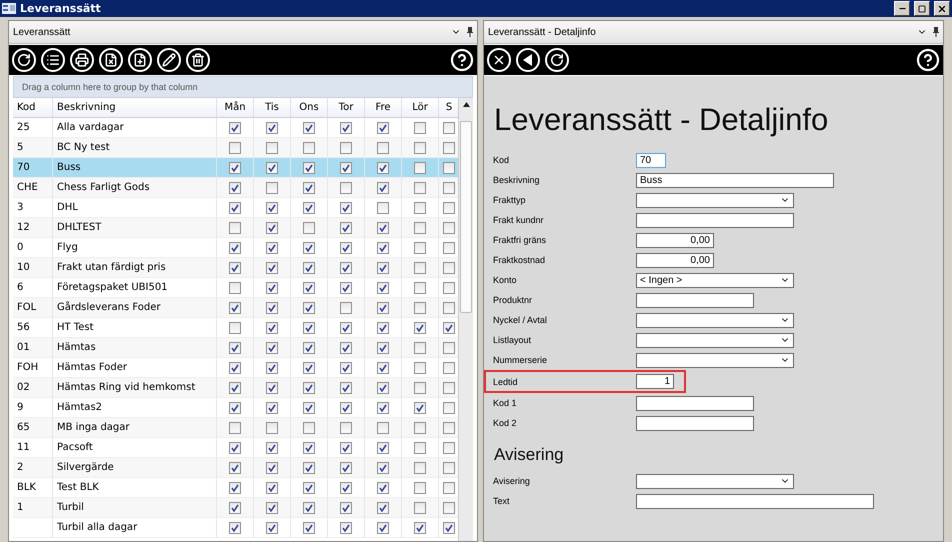 This screenshot has height=542, width=952. I want to click on help-button, so click(462, 60).